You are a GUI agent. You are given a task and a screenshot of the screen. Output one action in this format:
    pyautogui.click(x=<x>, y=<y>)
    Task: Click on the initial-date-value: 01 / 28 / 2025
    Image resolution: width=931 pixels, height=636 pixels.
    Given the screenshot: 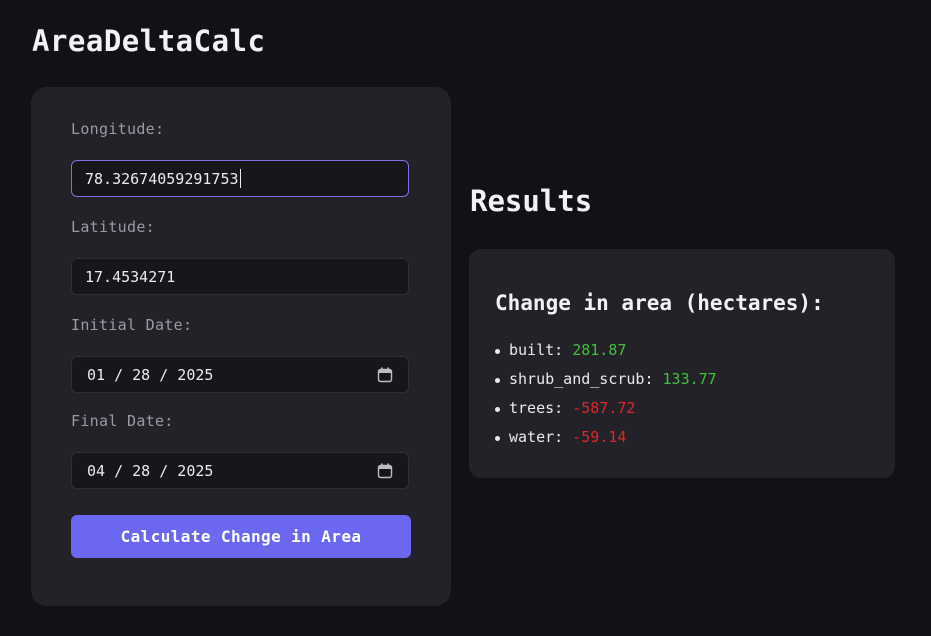 What is the action you would take?
    pyautogui.click(x=150, y=374)
    